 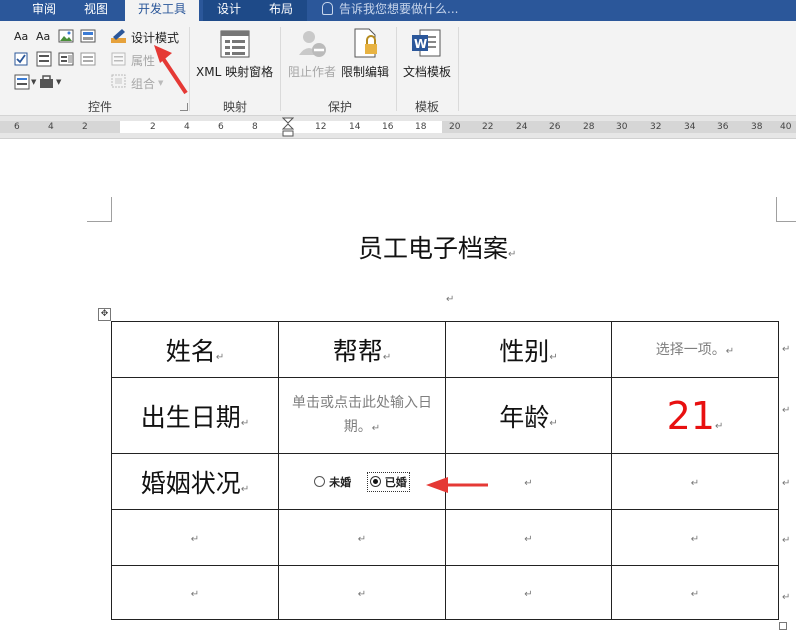 I want to click on restrict-editing-button: 限制编辑, so click(x=365, y=71).